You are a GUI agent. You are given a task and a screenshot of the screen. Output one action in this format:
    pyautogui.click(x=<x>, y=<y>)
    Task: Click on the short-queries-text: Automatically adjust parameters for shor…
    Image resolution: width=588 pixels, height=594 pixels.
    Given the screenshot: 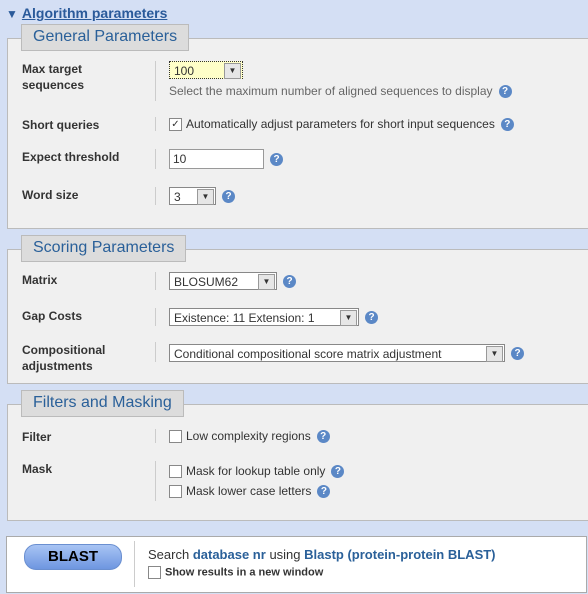 What is the action you would take?
    pyautogui.click(x=340, y=124)
    